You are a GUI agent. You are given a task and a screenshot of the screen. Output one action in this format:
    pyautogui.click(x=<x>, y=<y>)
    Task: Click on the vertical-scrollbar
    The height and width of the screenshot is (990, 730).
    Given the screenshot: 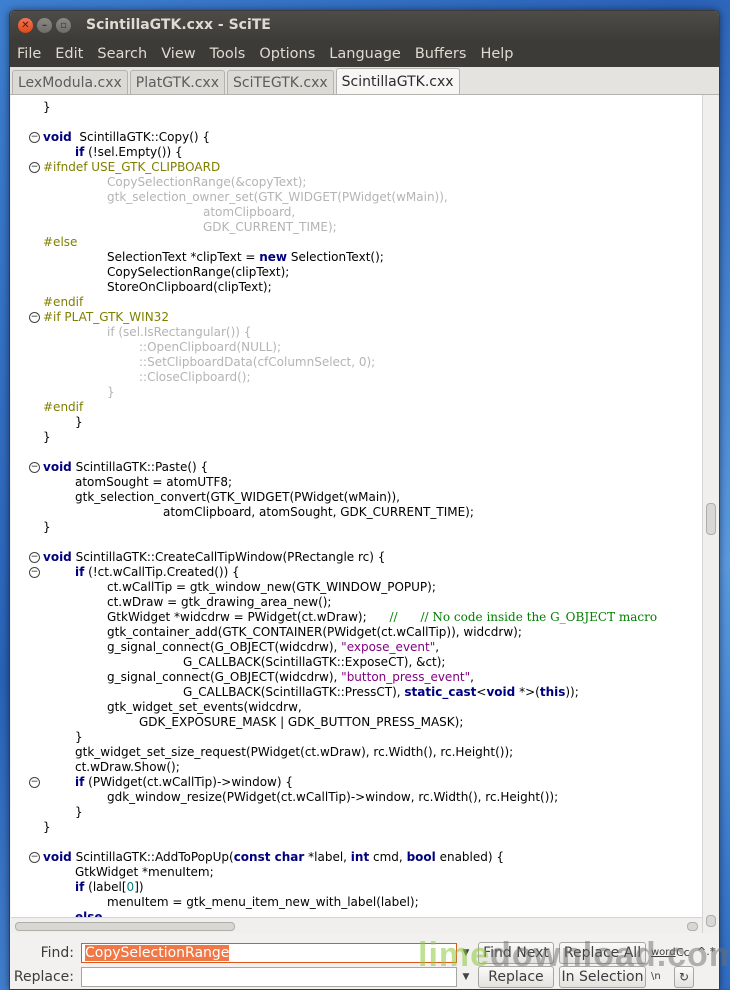 What is the action you would take?
    pyautogui.click(x=710, y=514)
    